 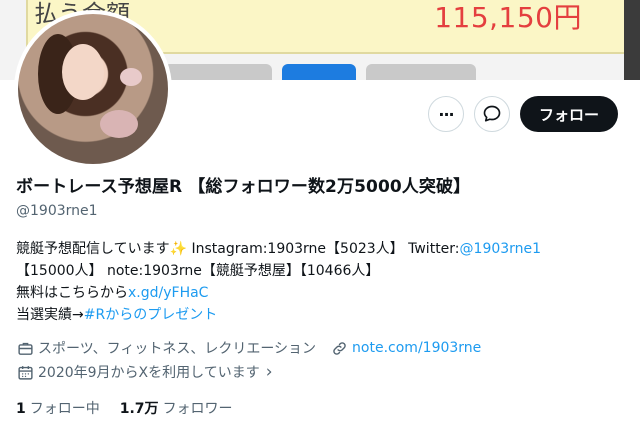 What do you see at coordinates (149, 373) in the screenshot?
I see `joined-date: 2020年9月からXを利用しています` at bounding box center [149, 373].